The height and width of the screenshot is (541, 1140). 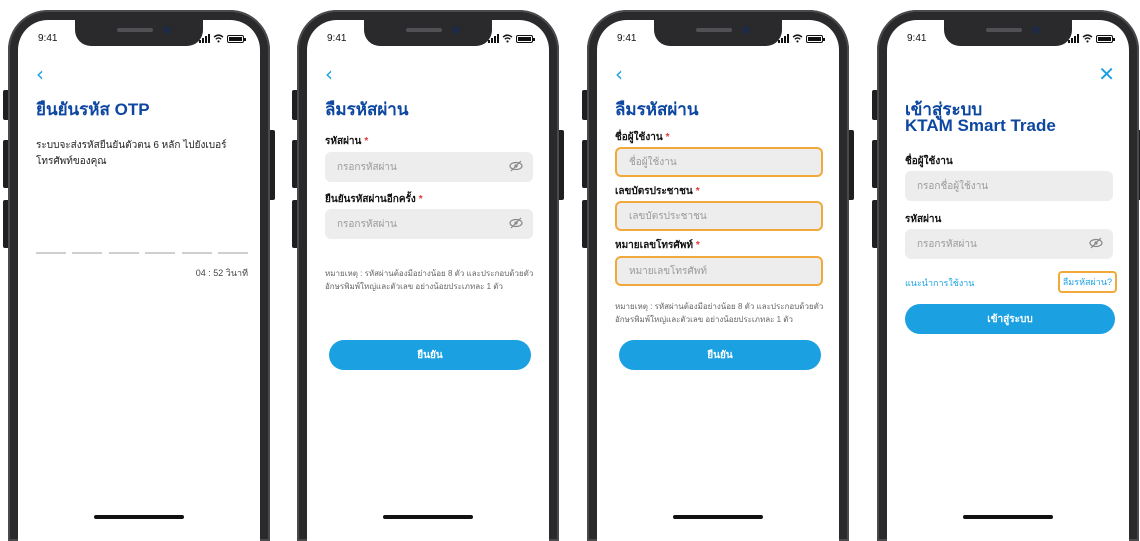 What do you see at coordinates (429, 167) in the screenshot?
I see `new-password-field: กรอกรหัสผ่าน` at bounding box center [429, 167].